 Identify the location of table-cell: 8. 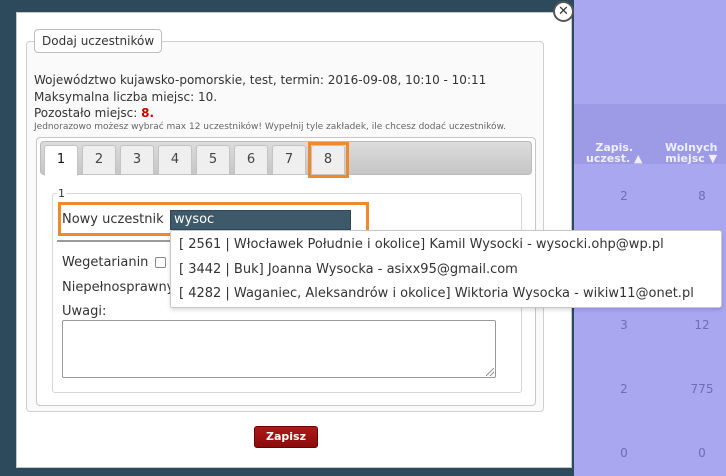
(702, 196).